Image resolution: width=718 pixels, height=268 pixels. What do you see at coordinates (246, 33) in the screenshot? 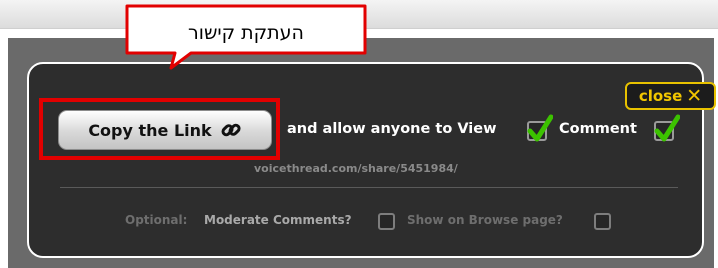
I see `callout-text: העתקת קישור` at bounding box center [246, 33].